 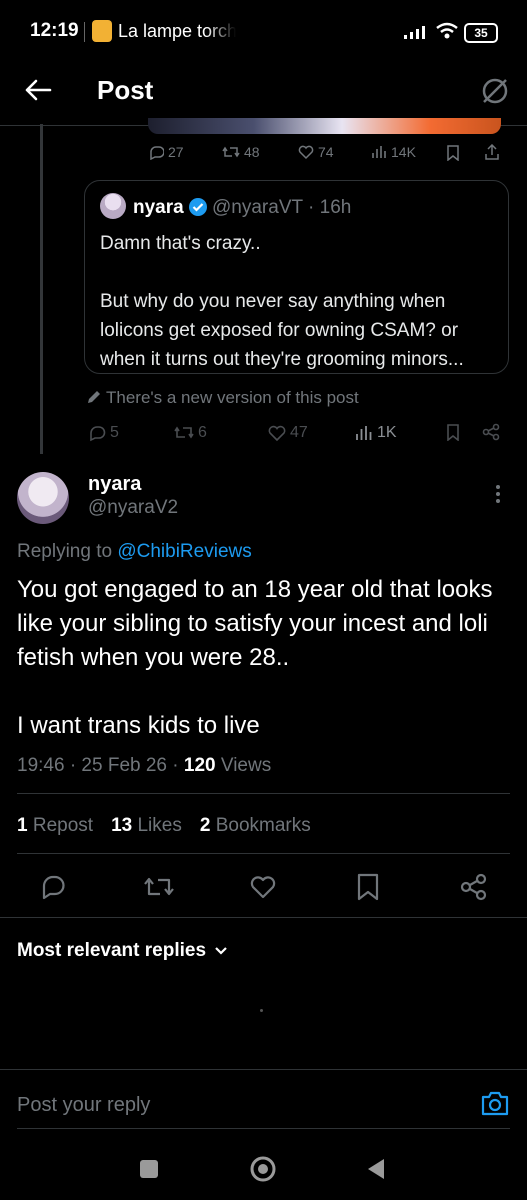 I want to click on quoted-like-stat: 47, so click(x=288, y=433).